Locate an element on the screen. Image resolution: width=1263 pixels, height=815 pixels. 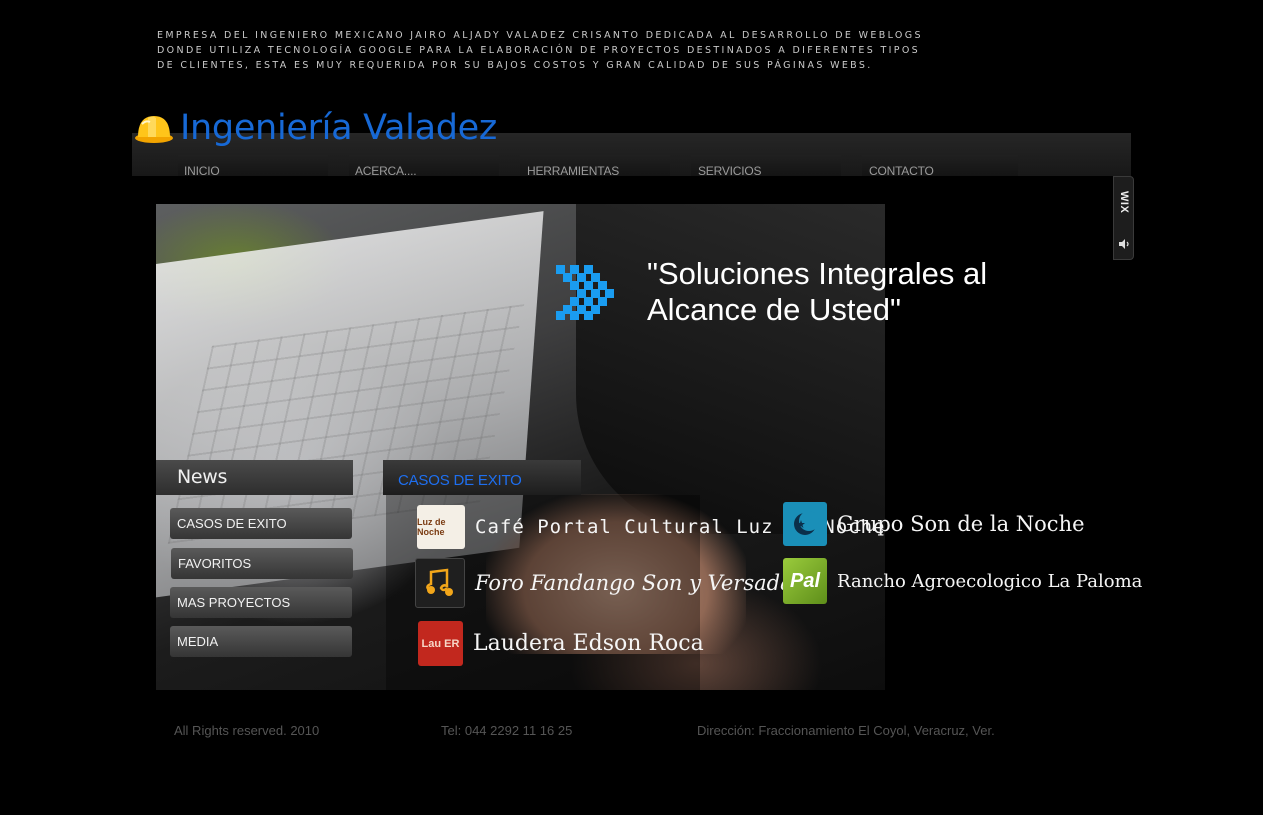
button-label: CASOS DE EXITO is located at coordinates (232, 523).